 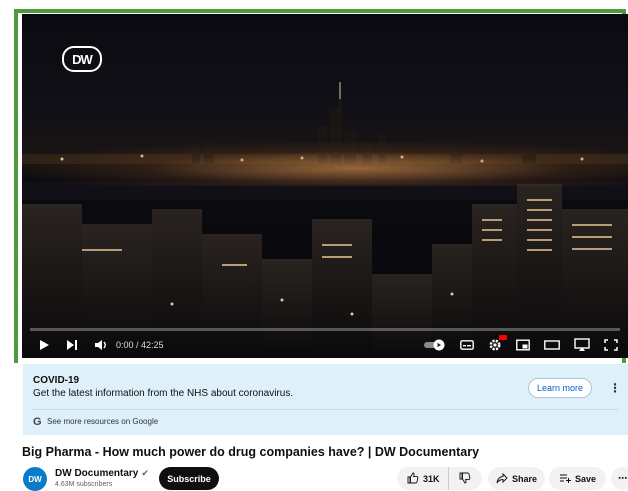 I want to click on fullscreen-icon, so click(x=611, y=345).